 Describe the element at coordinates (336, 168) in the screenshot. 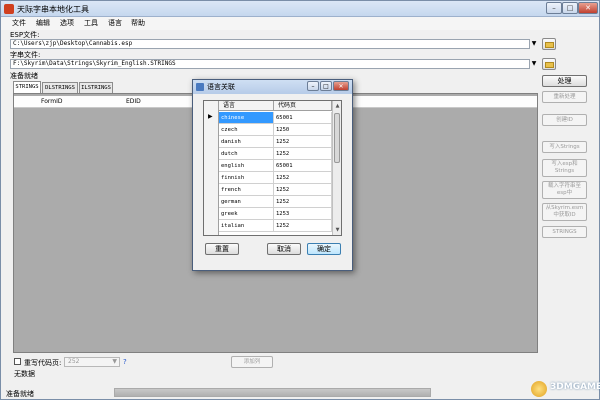

I see `language-grid-scrollbar: ▲ ▼` at that location.